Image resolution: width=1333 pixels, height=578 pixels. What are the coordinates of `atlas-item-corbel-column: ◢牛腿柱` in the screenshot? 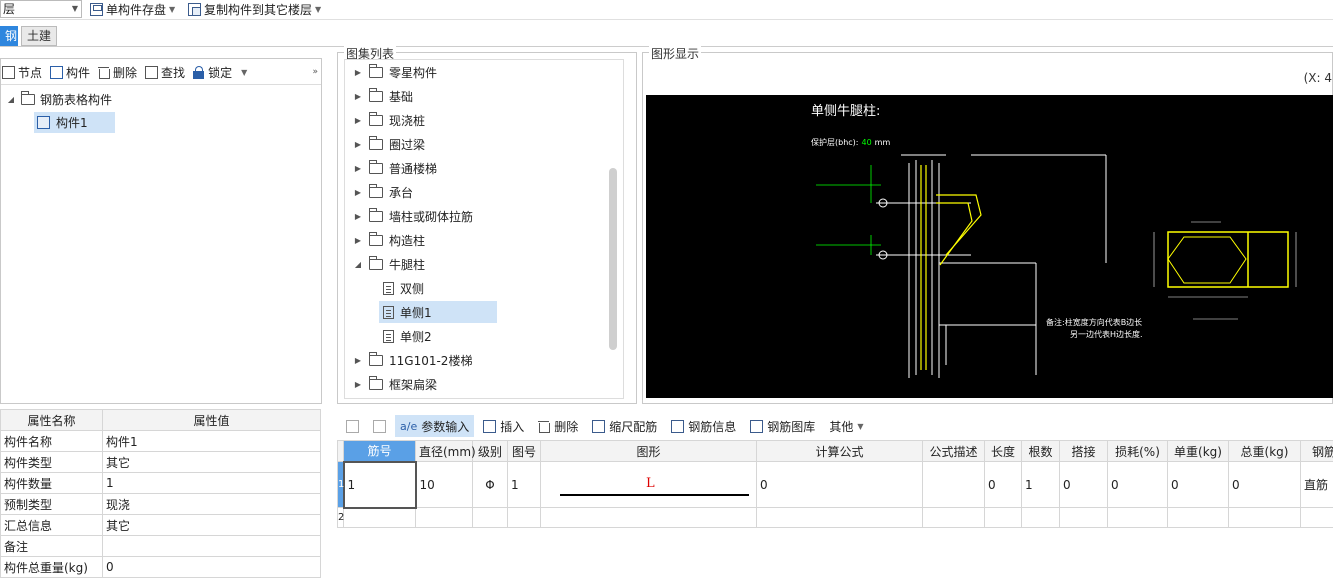 It's located at (484, 264).